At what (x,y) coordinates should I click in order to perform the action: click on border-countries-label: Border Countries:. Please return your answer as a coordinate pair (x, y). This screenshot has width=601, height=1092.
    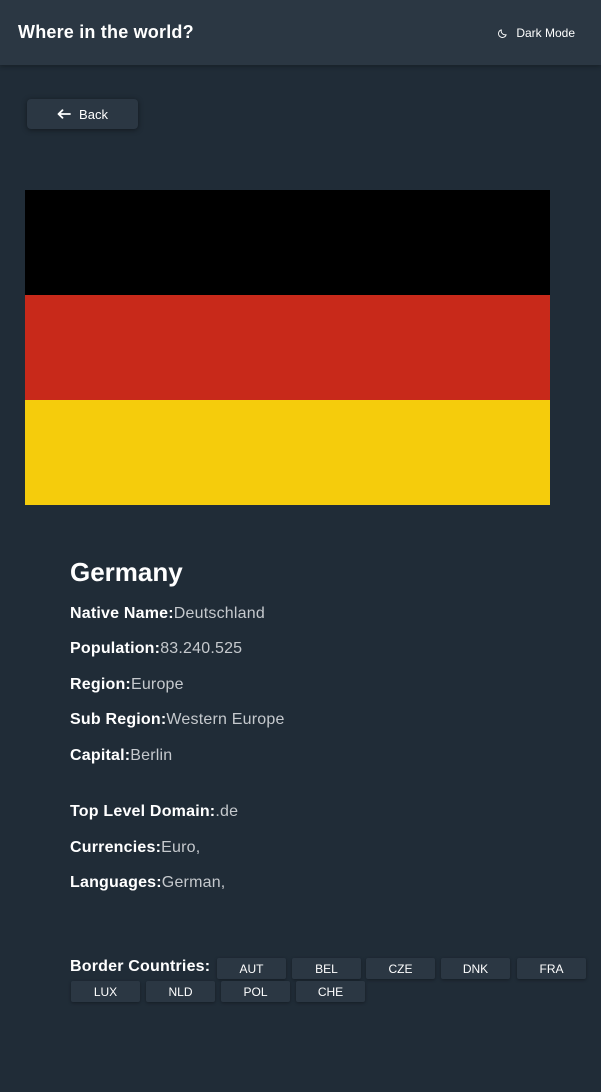
    Looking at the image, I should click on (140, 966).